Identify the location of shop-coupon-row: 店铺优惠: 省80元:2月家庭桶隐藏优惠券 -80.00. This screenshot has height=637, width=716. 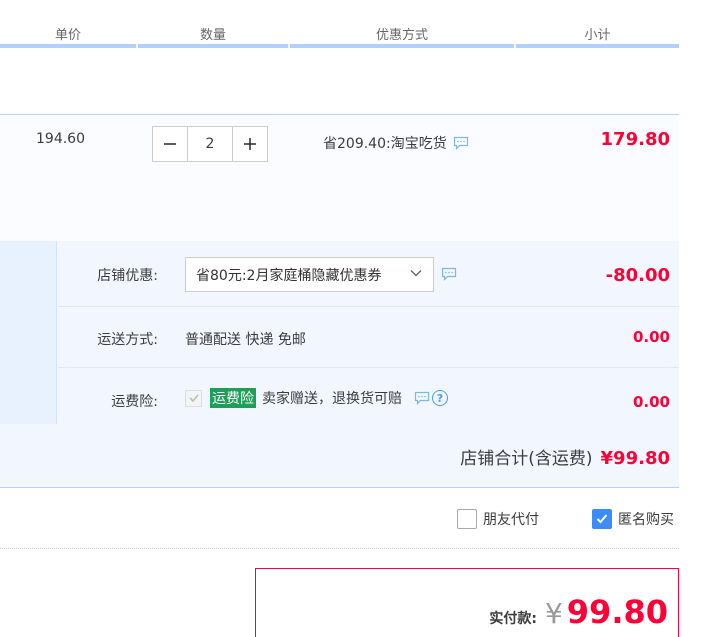
(368, 274).